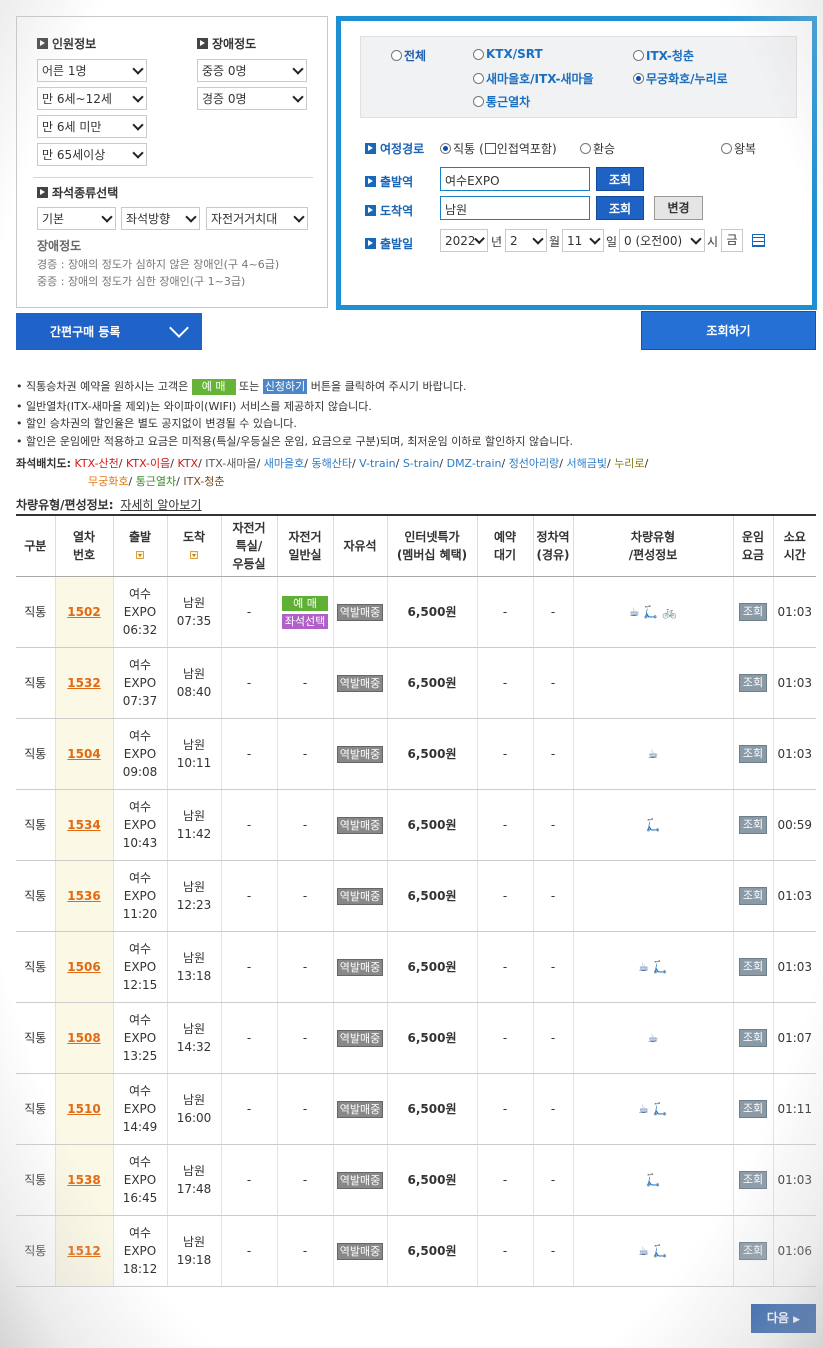 This screenshot has width=823, height=1348. What do you see at coordinates (83, 1251) in the screenshot?
I see `train-number-link: 1512` at bounding box center [83, 1251].